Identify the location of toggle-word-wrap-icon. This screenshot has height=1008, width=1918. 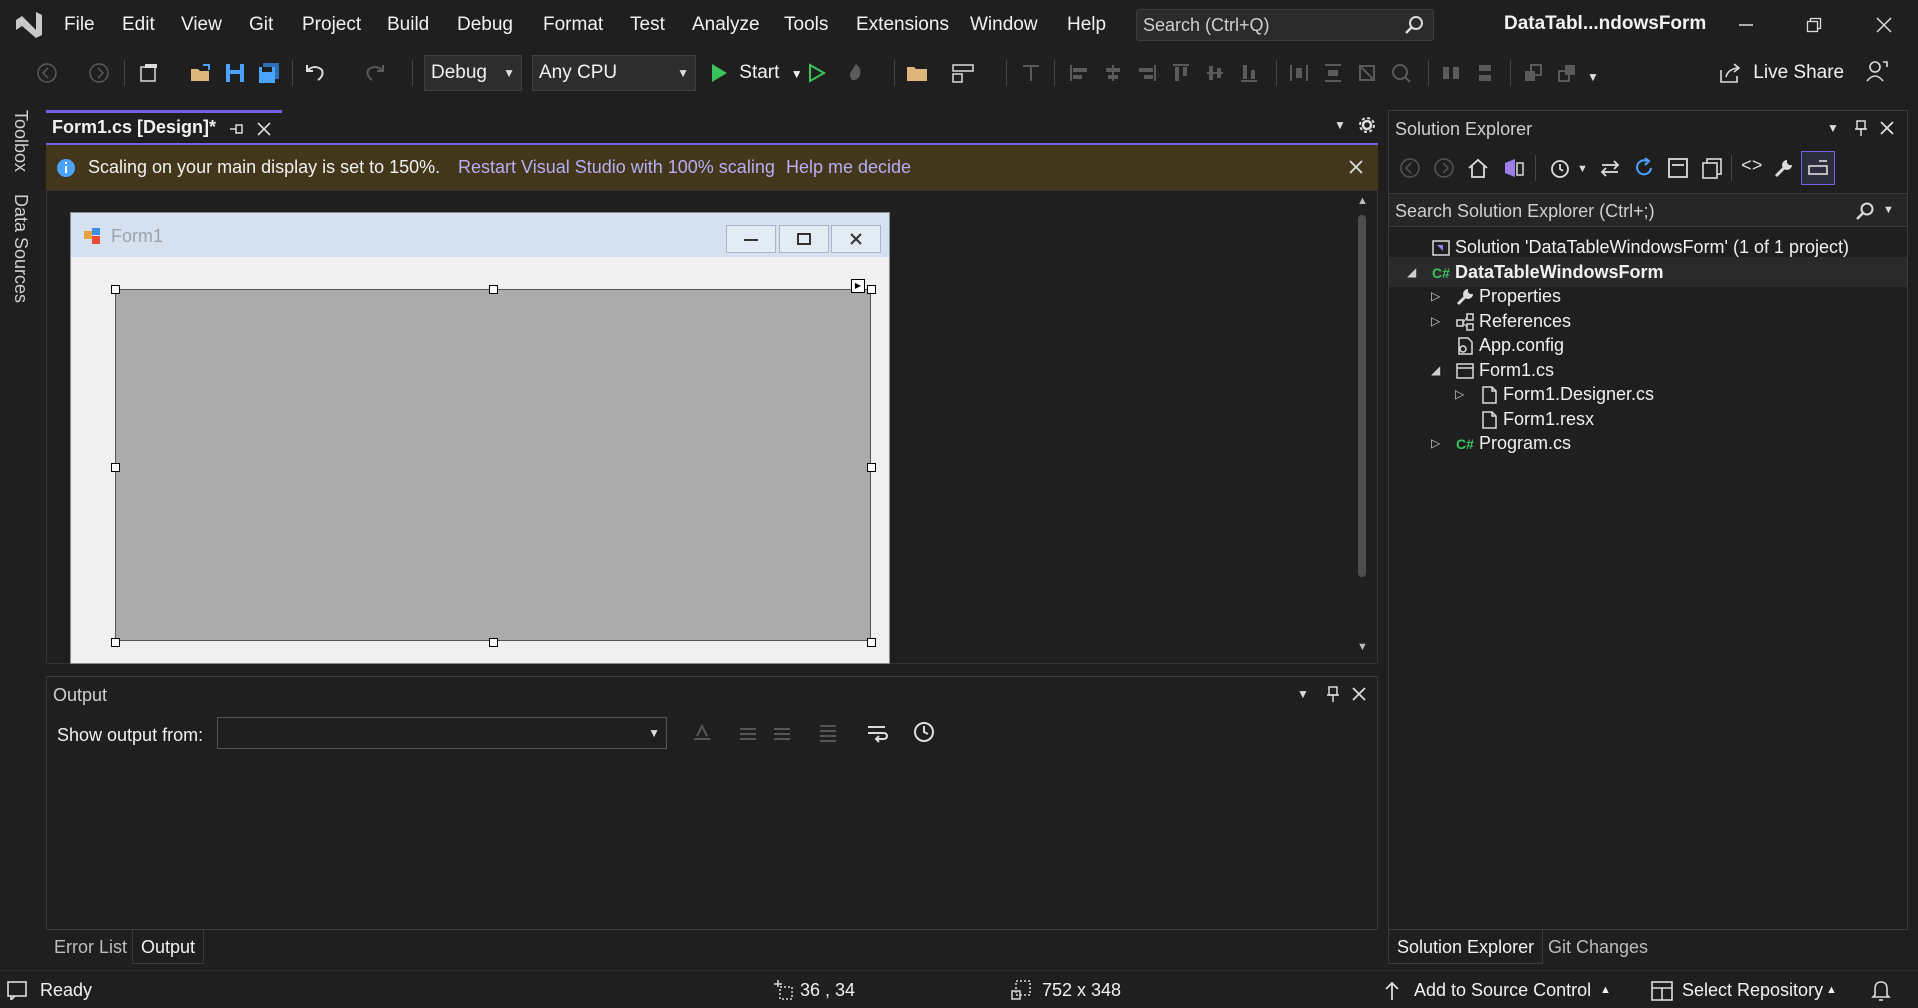
(877, 732).